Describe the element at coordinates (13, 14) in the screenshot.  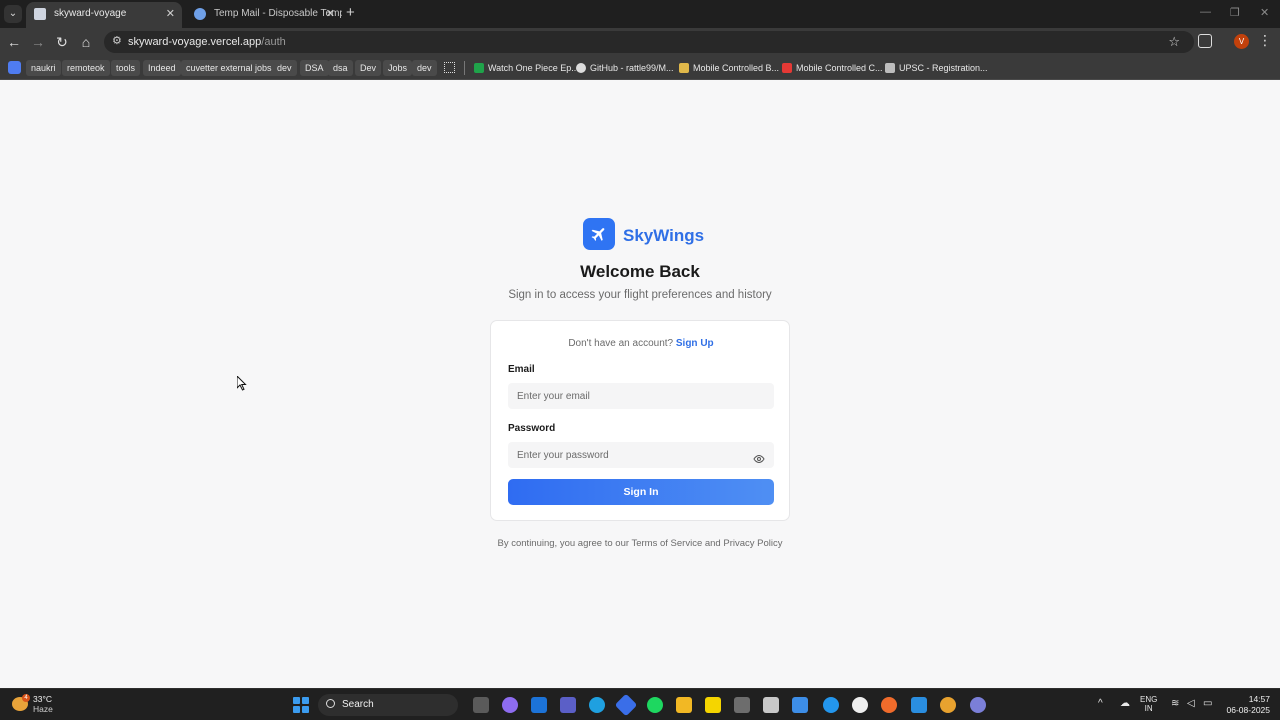
I see `tab-search-button: ⌄` at that location.